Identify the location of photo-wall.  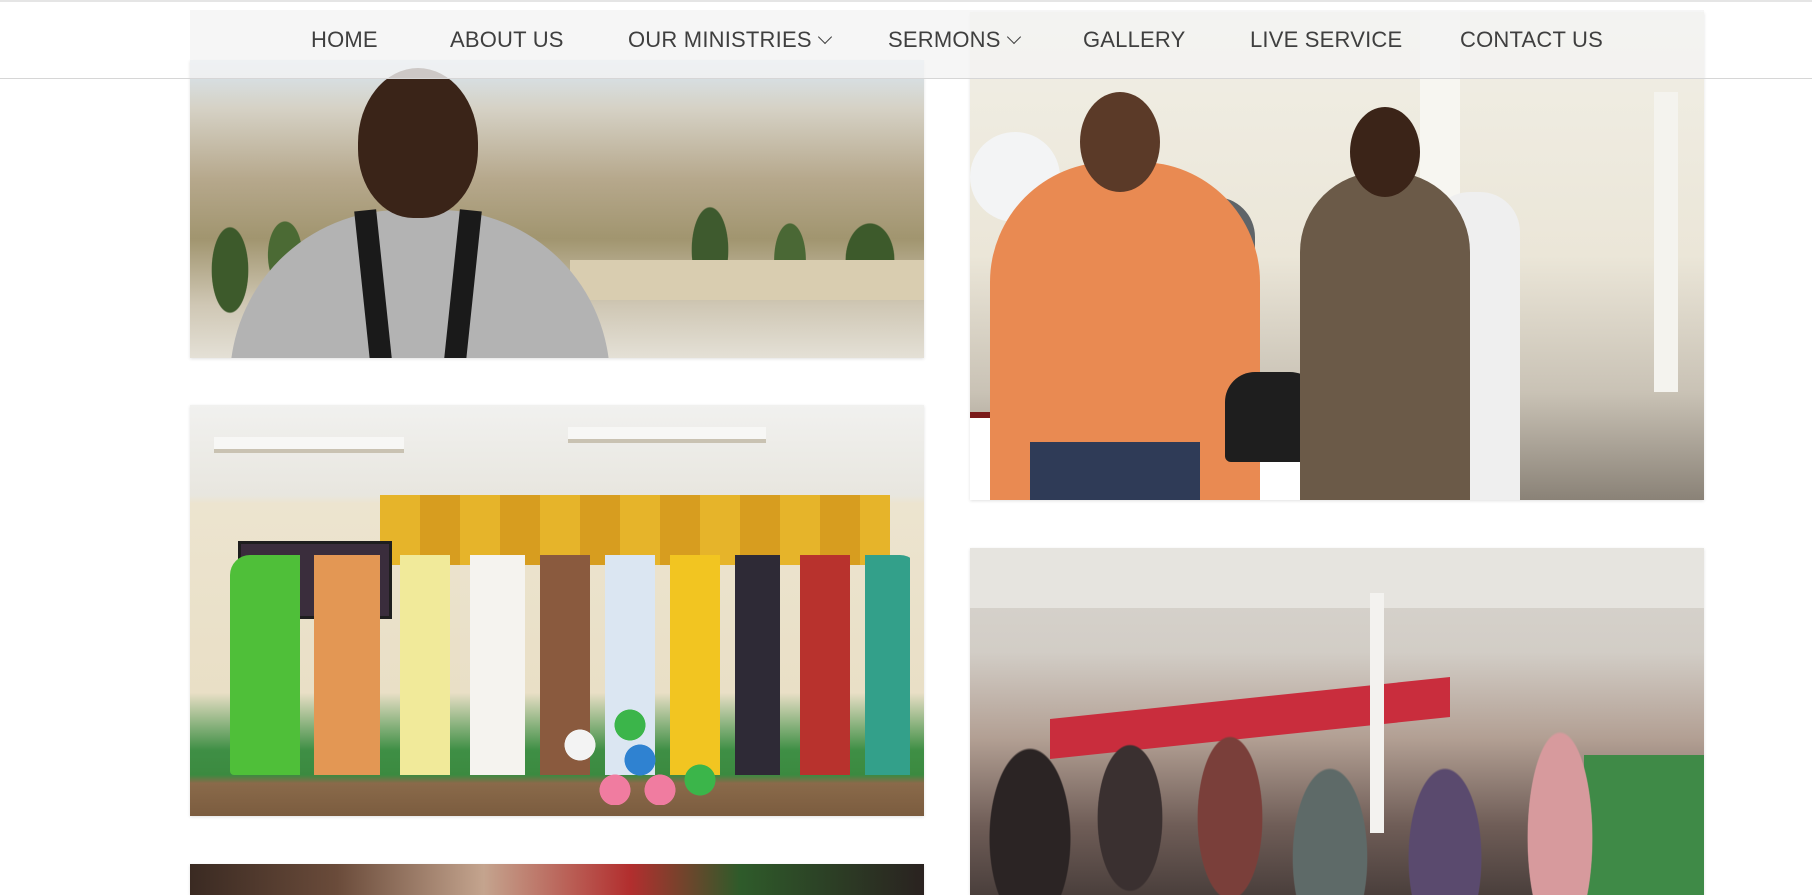
(747, 280).